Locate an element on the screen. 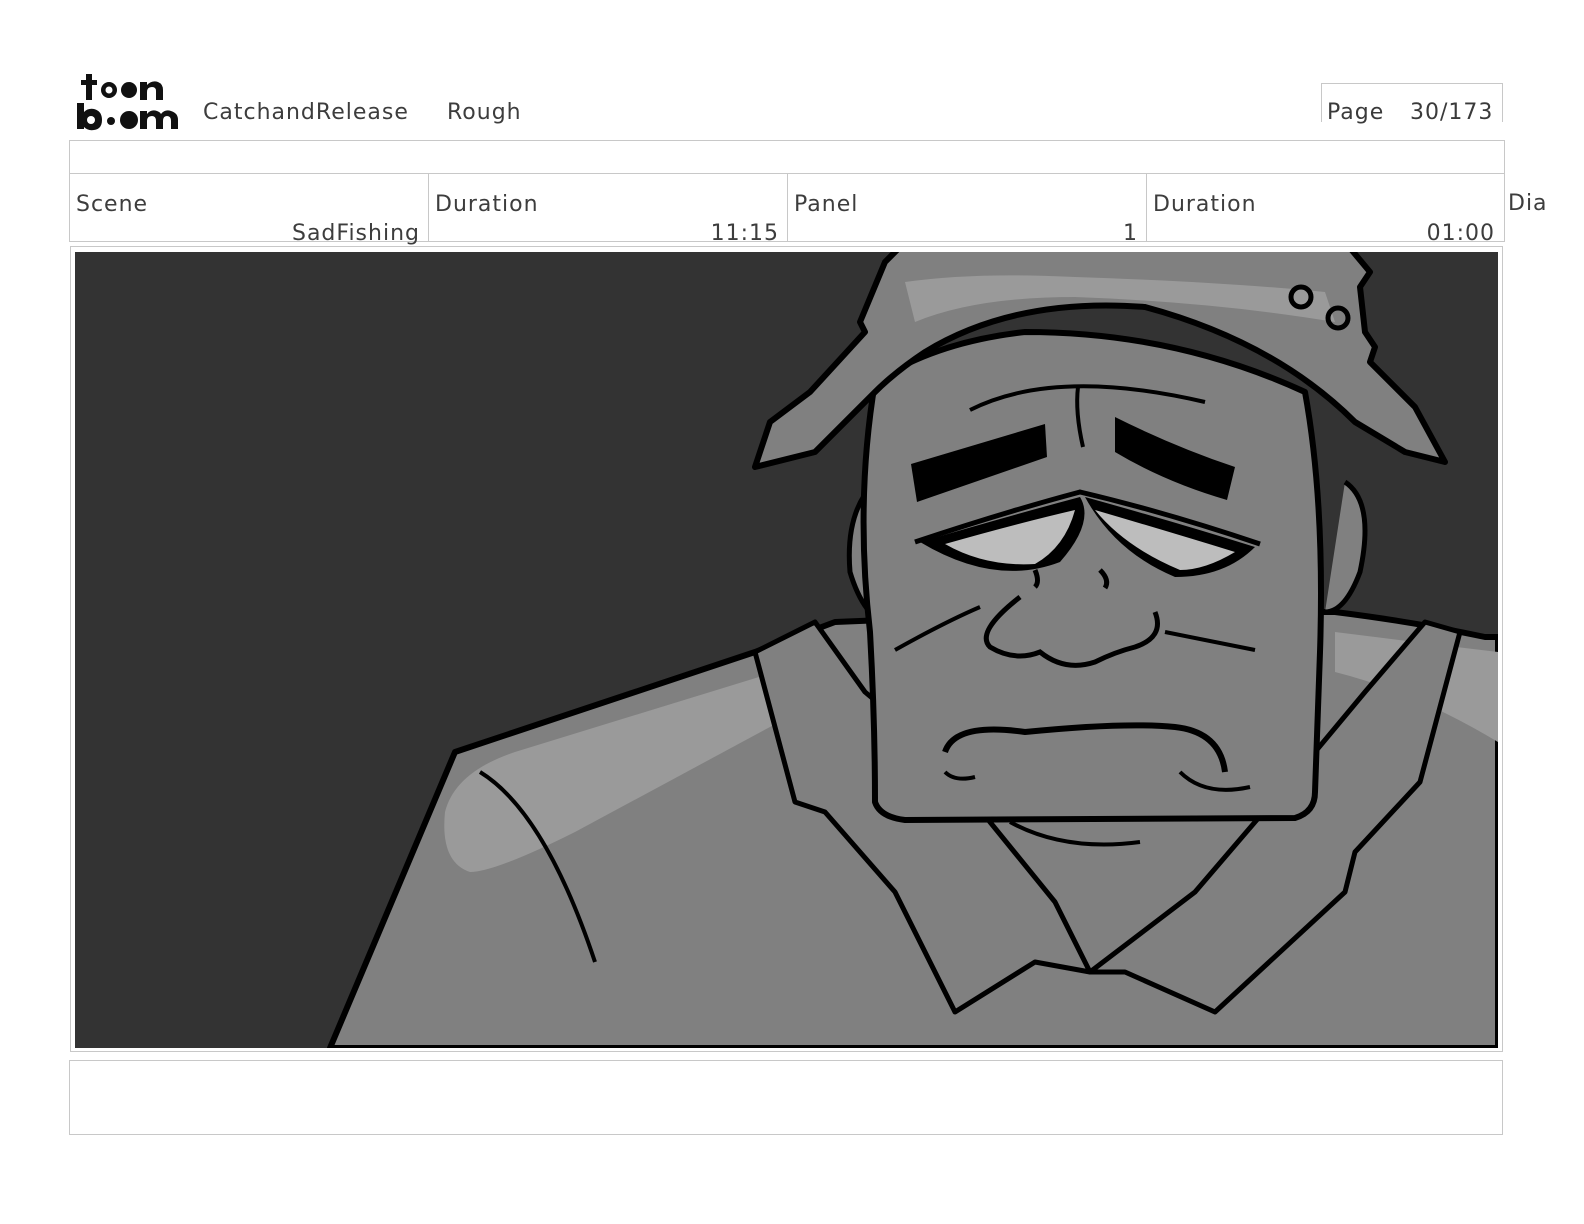  scene-duration-cell: Duration 11:15 is located at coordinates (608, 209).